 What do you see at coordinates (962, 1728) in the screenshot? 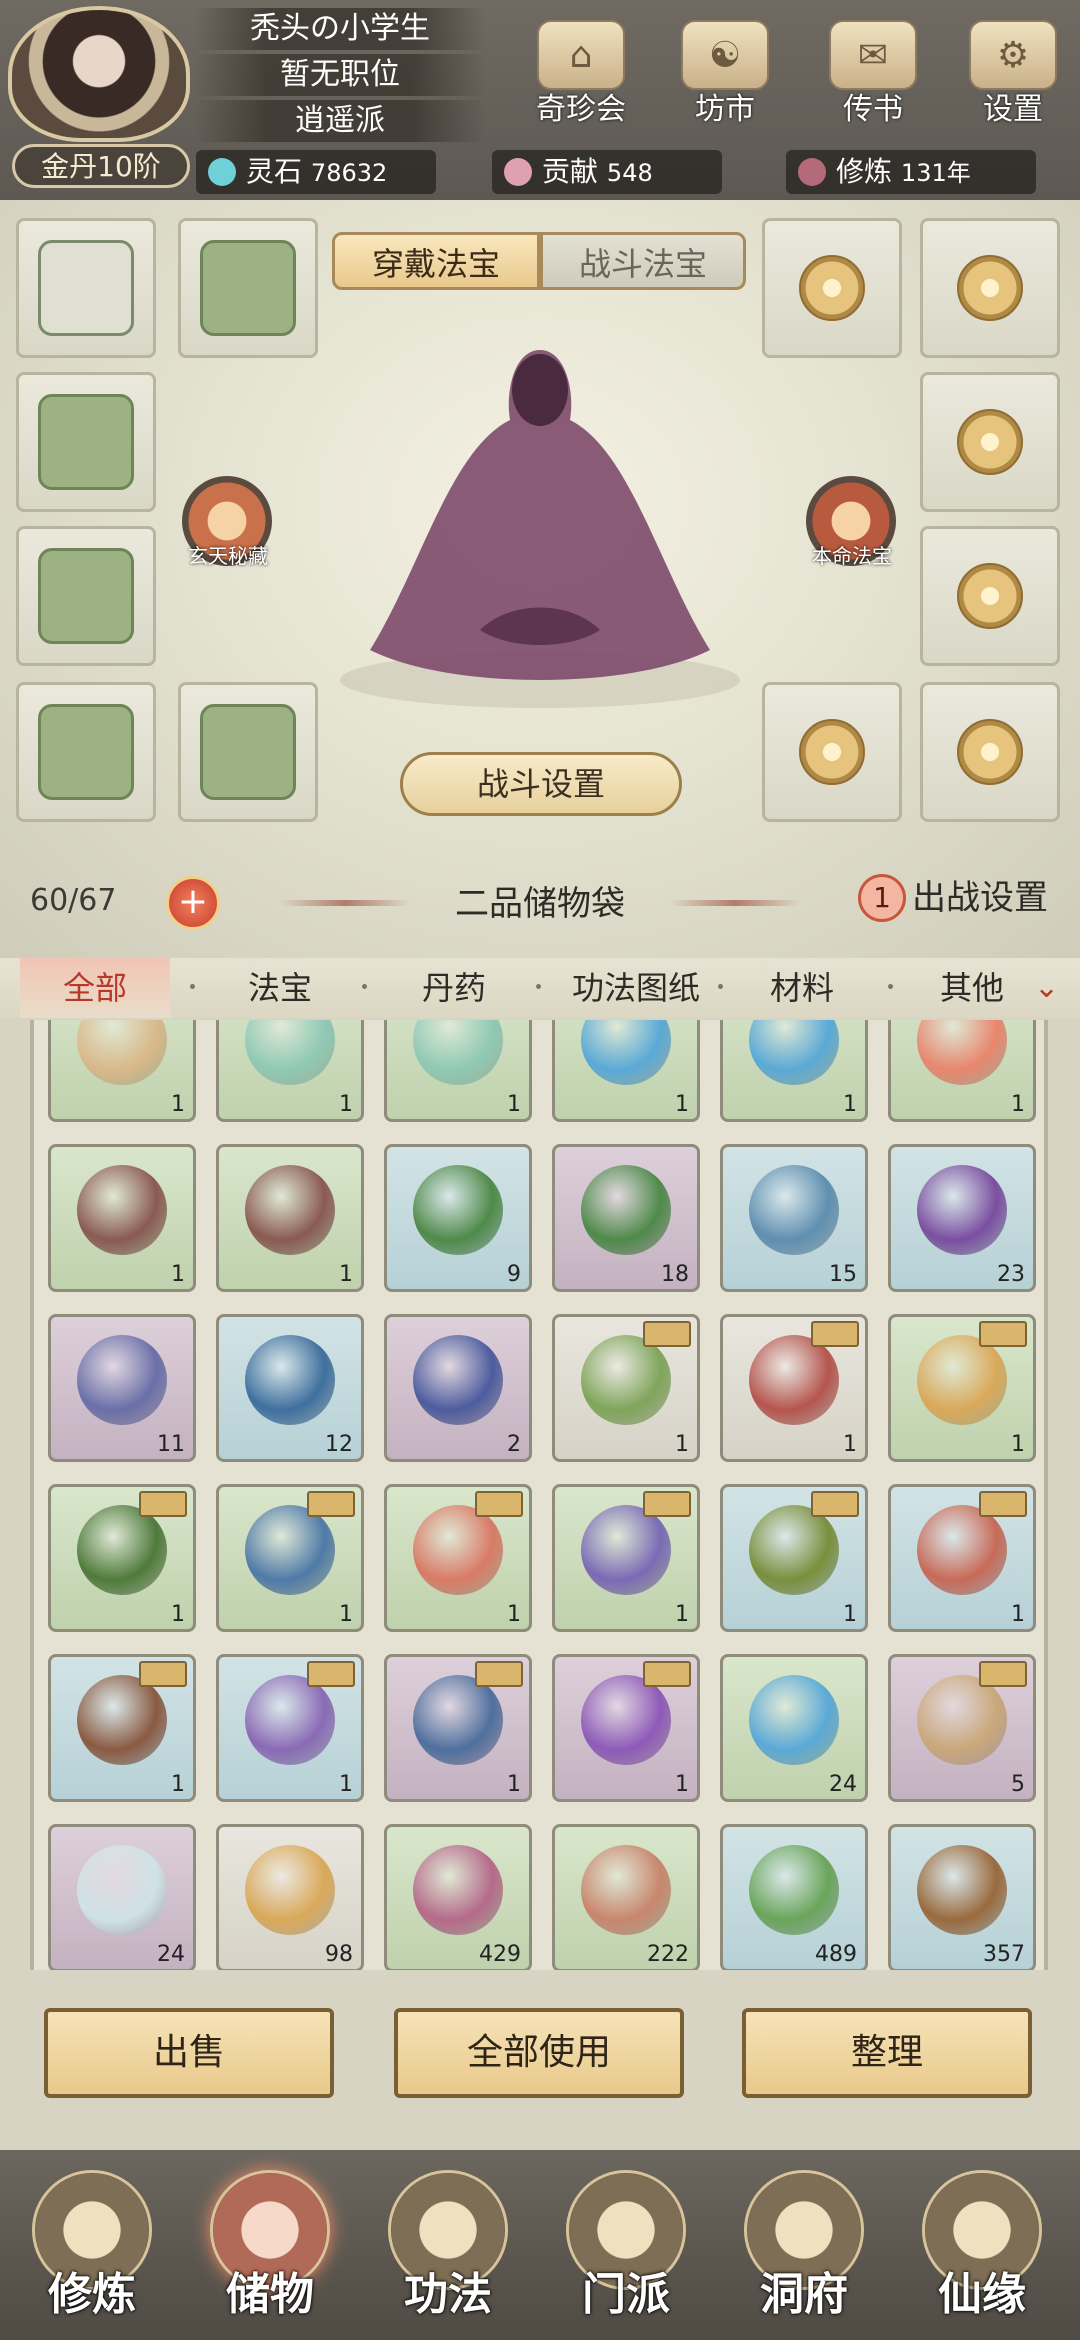
I see `item-slot: 5` at bounding box center [962, 1728].